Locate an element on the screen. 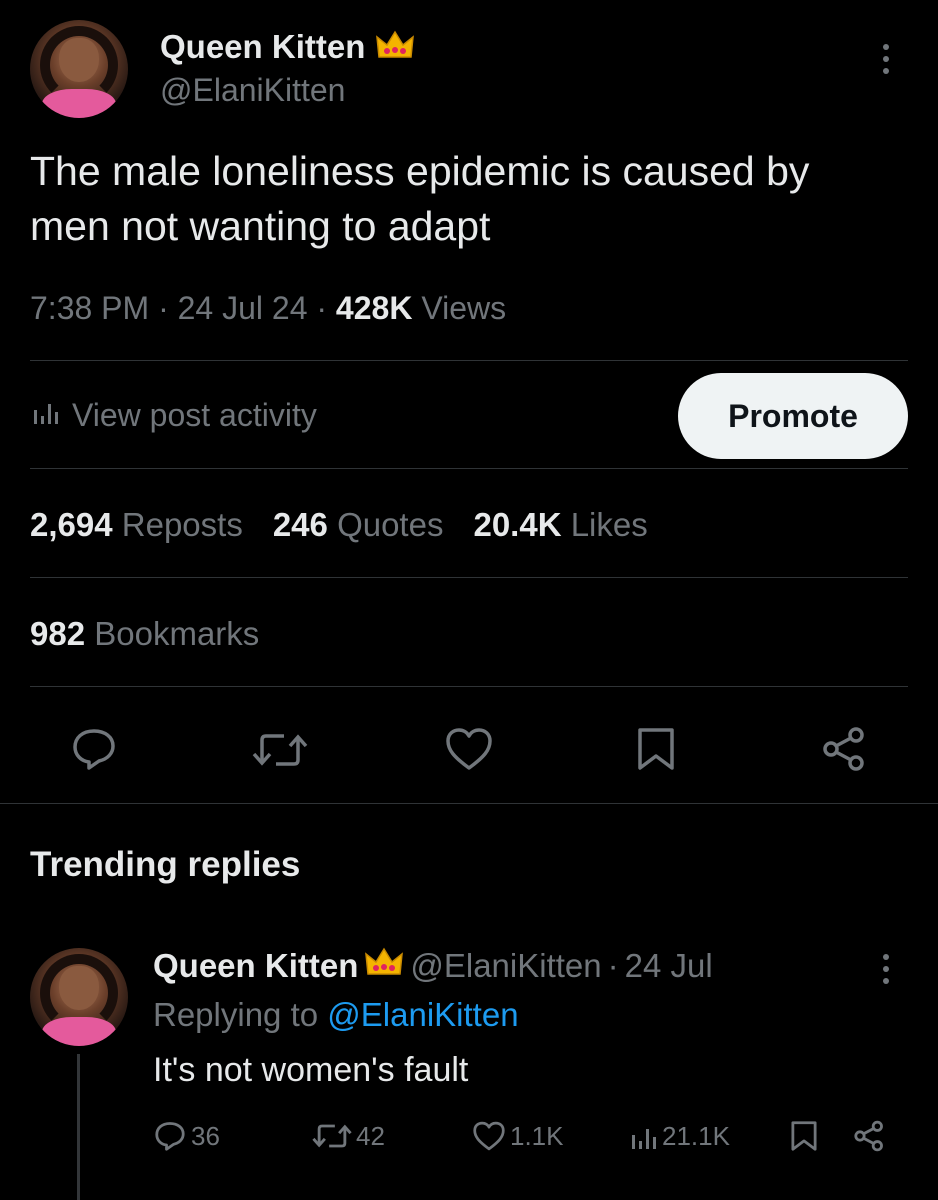 This screenshot has width=938, height=1200. reply-share-button is located at coordinates (869, 1136).